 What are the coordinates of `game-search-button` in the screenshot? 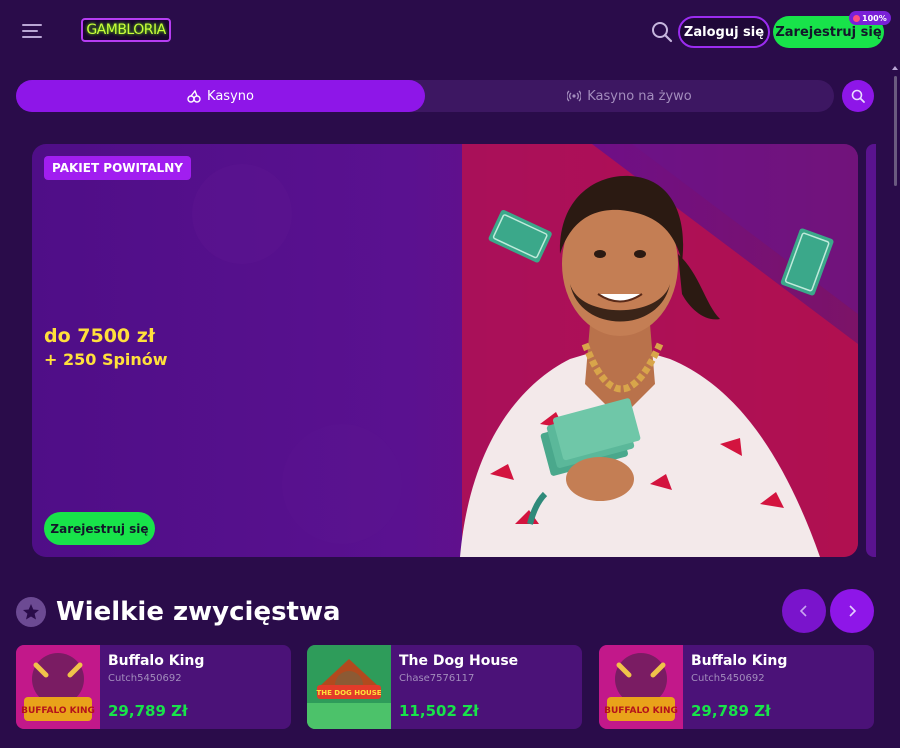 It's located at (858, 96).